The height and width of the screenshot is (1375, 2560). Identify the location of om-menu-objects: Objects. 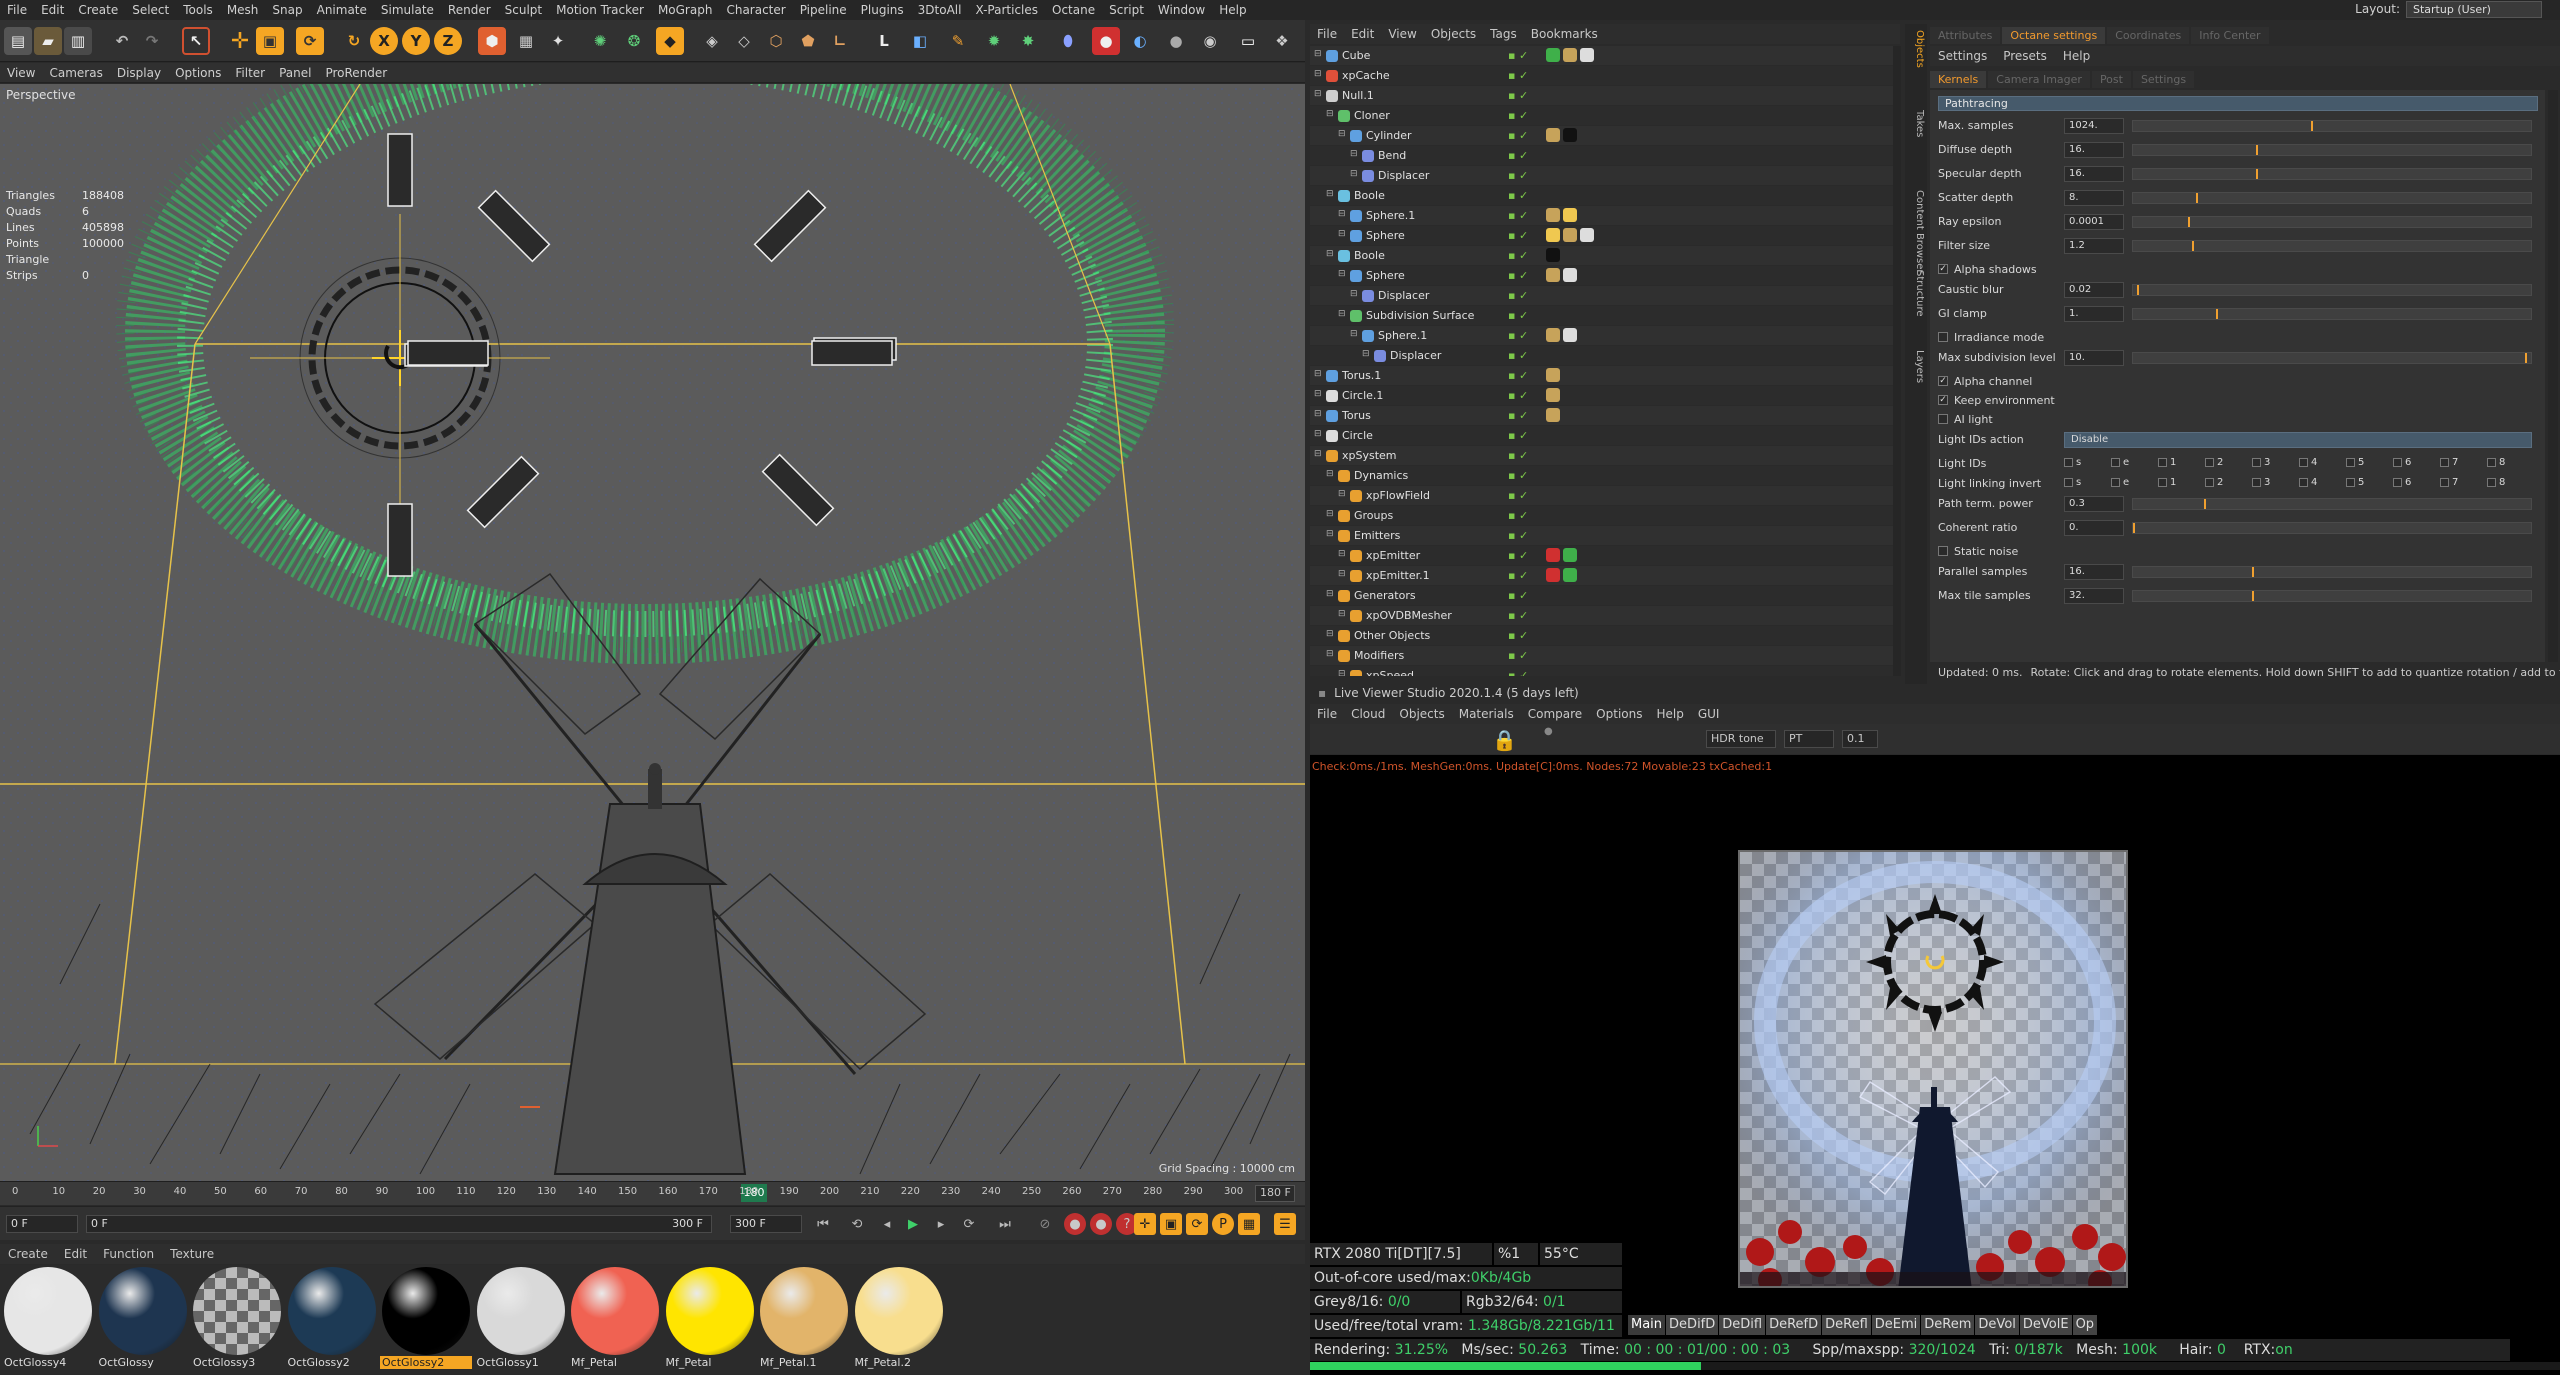
(1453, 34).